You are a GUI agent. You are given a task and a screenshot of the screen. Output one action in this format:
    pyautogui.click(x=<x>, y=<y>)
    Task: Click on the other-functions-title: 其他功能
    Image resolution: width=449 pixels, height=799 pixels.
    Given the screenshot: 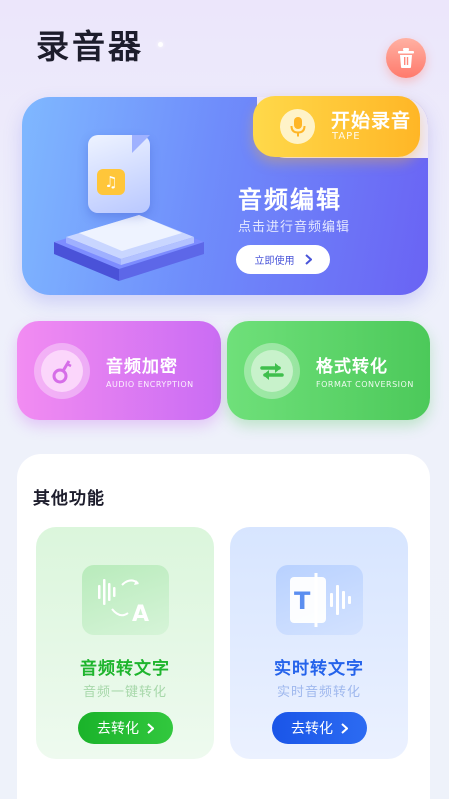 What is the action you would take?
    pyautogui.click(x=69, y=499)
    